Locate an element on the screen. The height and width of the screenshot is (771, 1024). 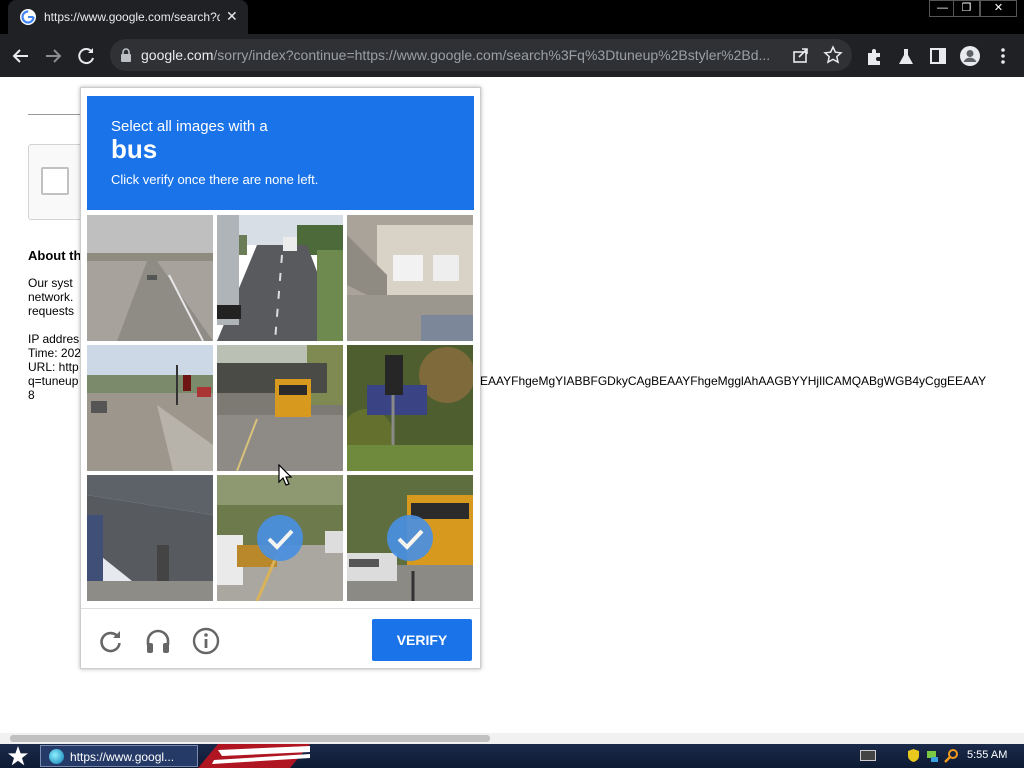
browser-globe-icon is located at coordinates (56, 756).